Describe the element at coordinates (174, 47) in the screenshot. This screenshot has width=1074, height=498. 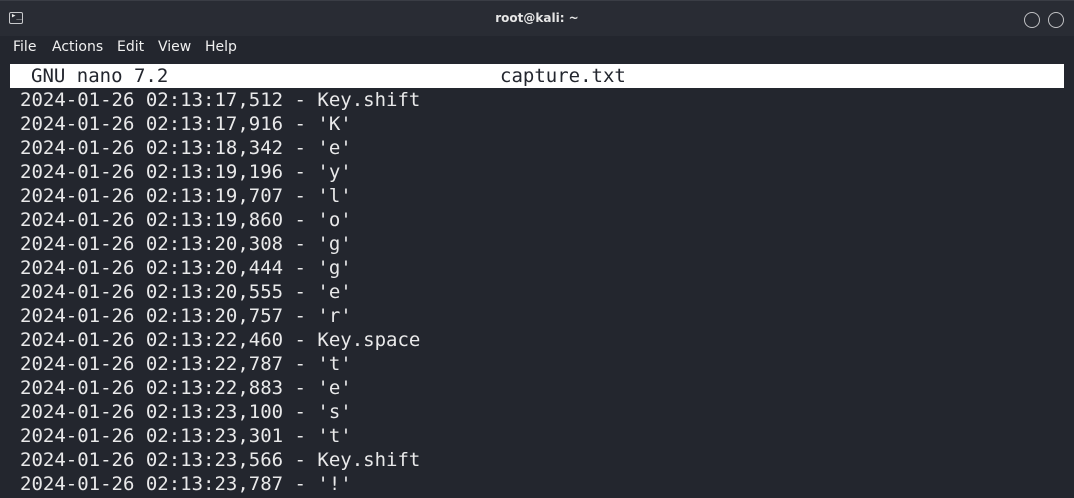
I see `menu-view: View` at that location.